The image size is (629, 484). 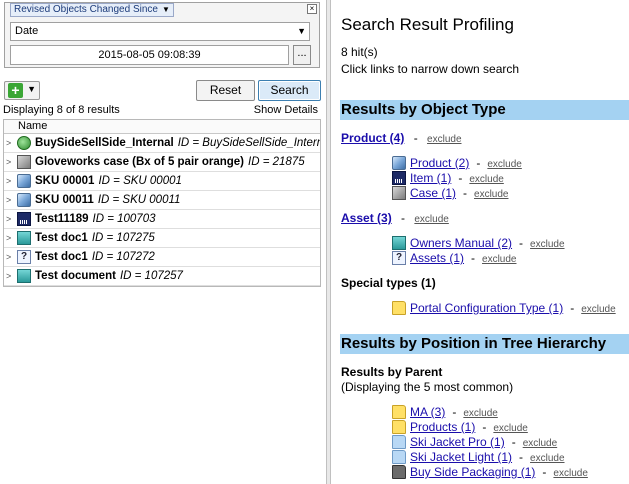 I want to click on product-item-link: Product (2), so click(x=439, y=163).